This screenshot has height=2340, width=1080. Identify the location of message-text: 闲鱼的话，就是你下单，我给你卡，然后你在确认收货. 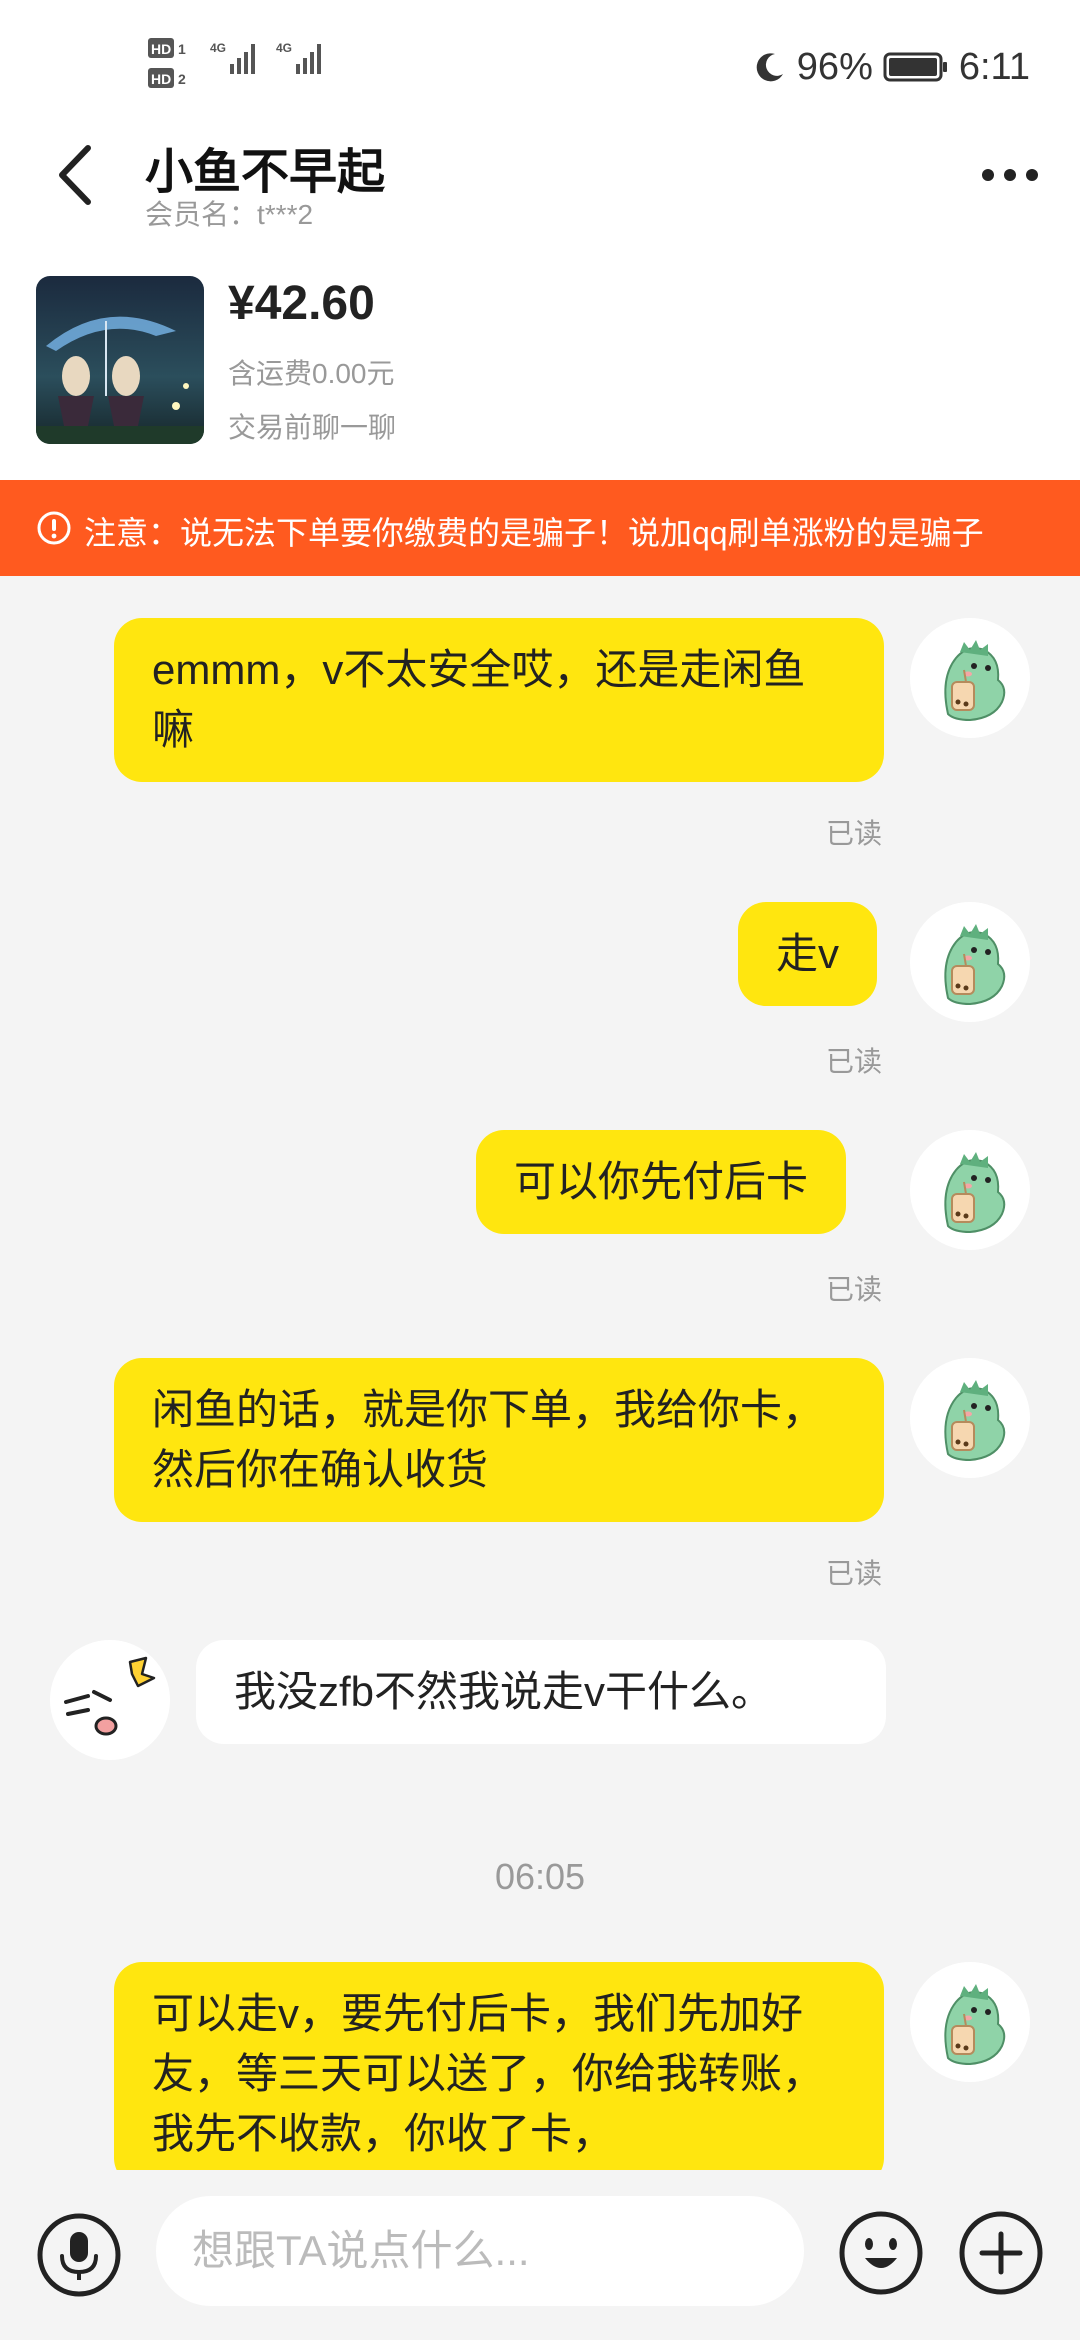
(488, 1439).